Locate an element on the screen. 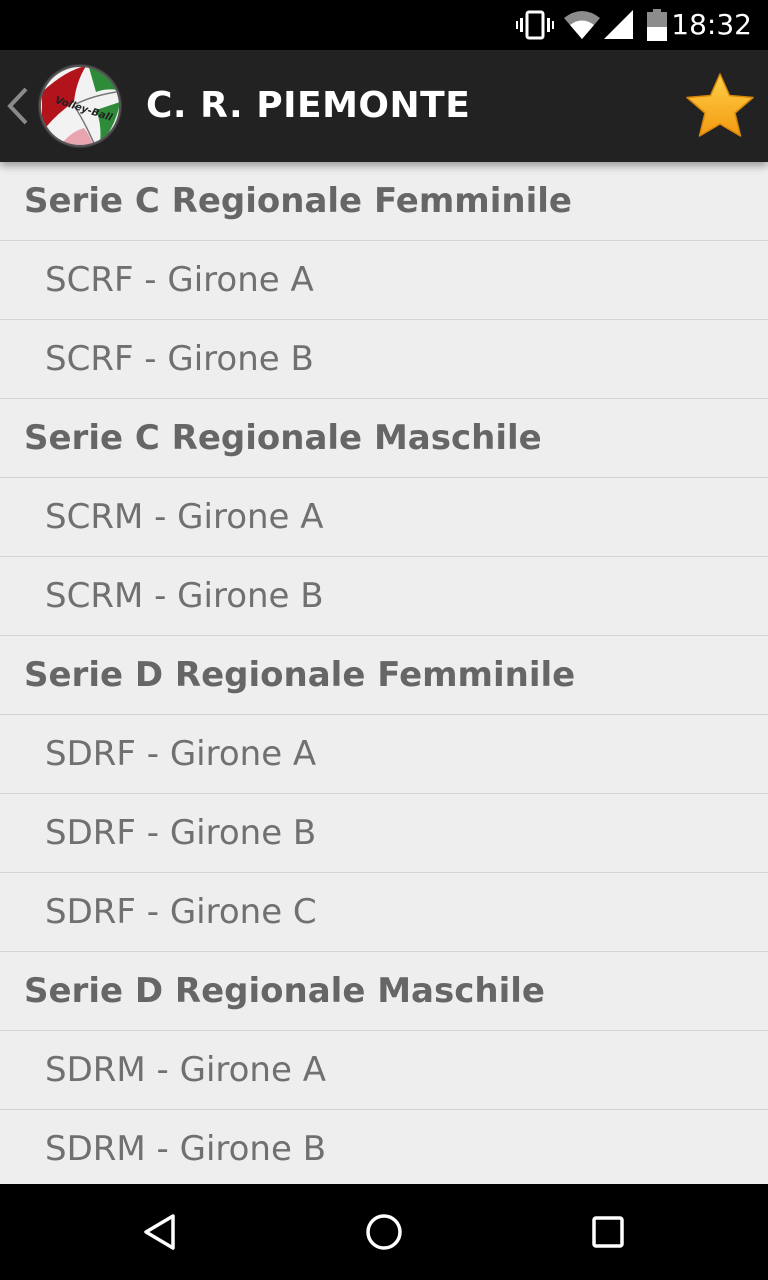  up-button: Volley-Ball is located at coordinates (65, 106).